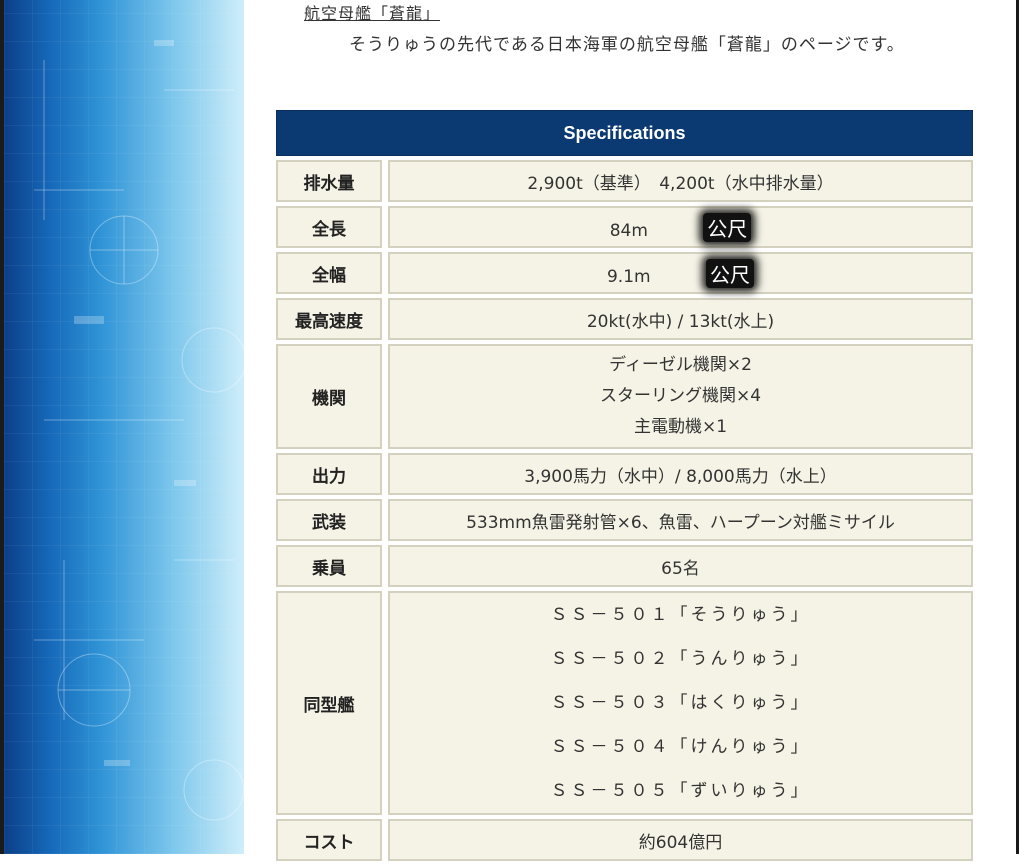  What do you see at coordinates (680, 791) in the screenshot?
I see `sister-ship: ＳＳ－５０５「ずいりゅう」` at bounding box center [680, 791].